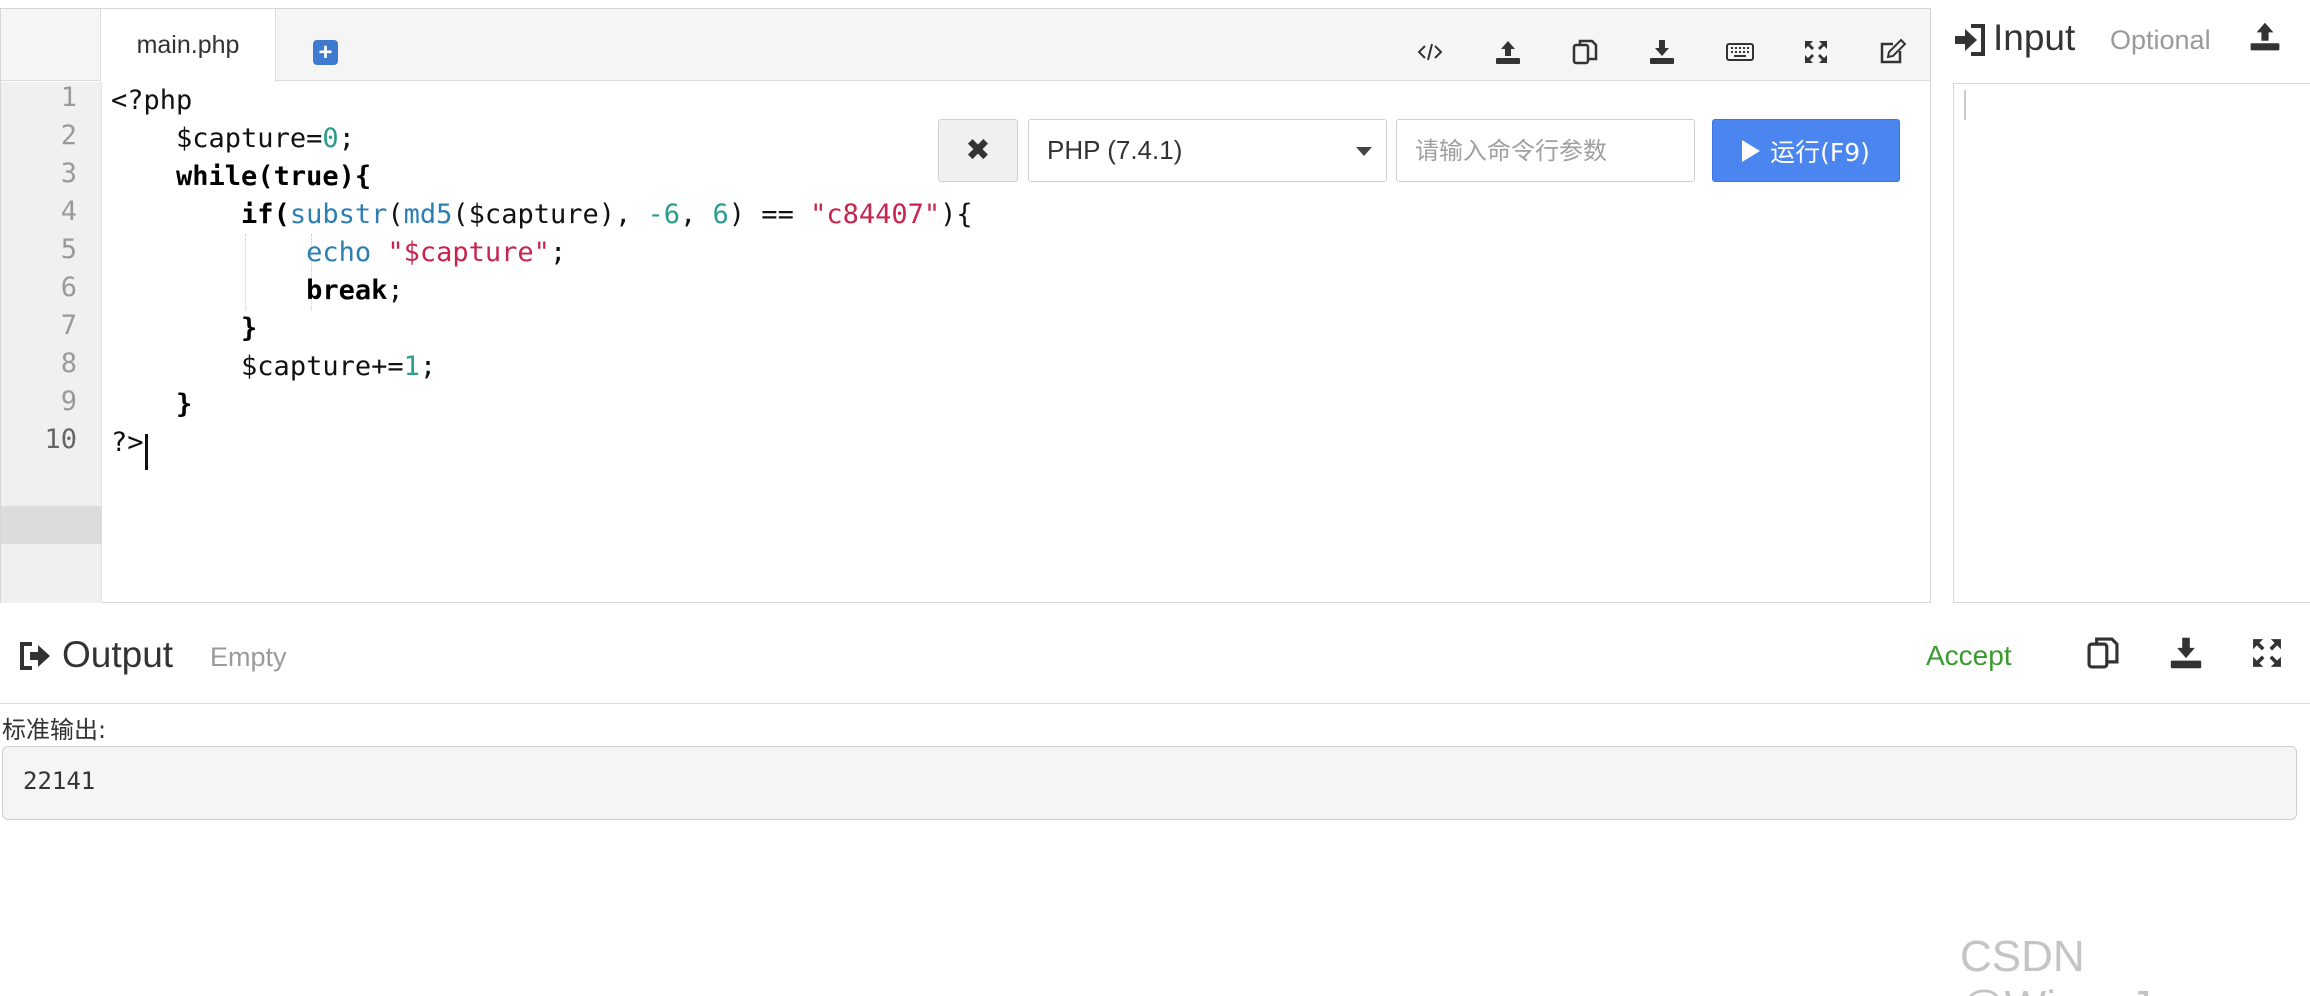 The width and height of the screenshot is (2310, 996). Describe the element at coordinates (152, 100) in the screenshot. I see `code-line-1: <?php` at that location.